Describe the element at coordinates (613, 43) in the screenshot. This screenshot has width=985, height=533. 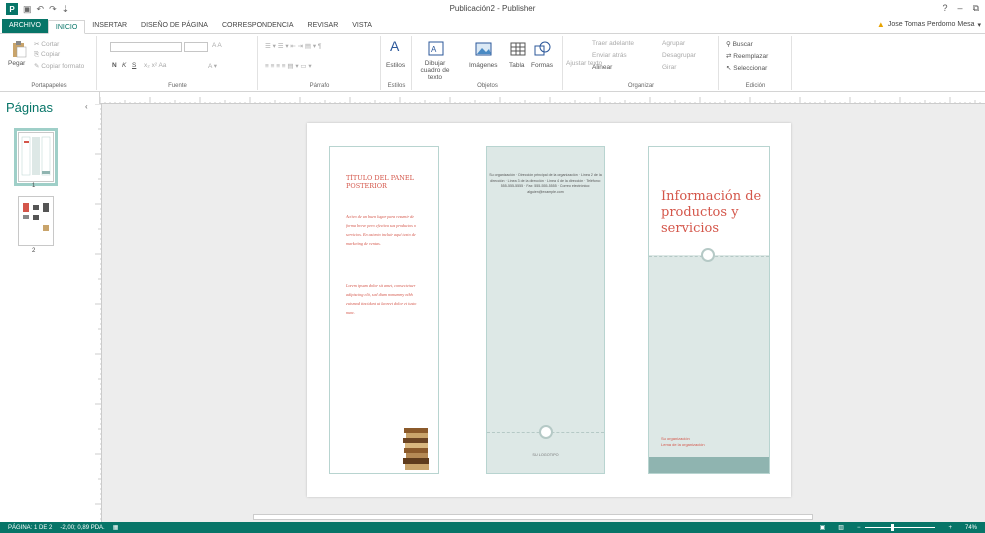
I see `bring-forward-button: Traer adelante` at that location.